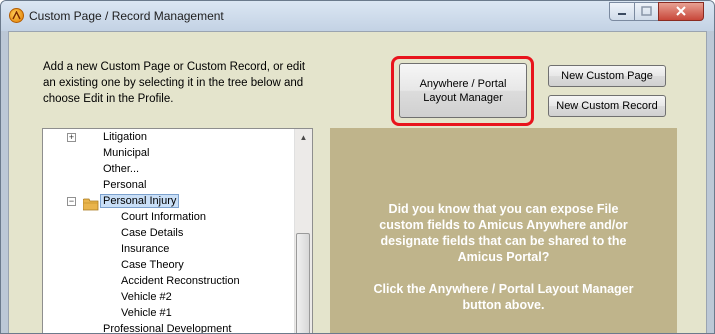  I want to click on expand-litigation-icon: +, so click(71, 137).